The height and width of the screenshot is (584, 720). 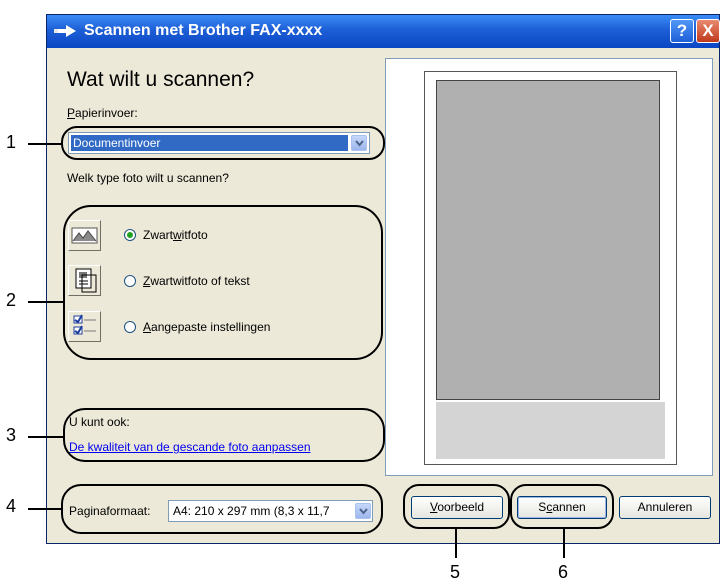 I want to click on callout-3: 3, so click(x=11, y=435).